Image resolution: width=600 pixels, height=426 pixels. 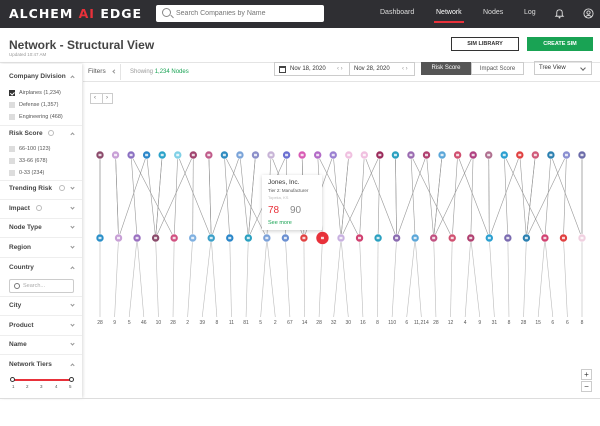 What do you see at coordinates (12, 117) in the screenshot?
I see `engineering-checkbox` at bounding box center [12, 117].